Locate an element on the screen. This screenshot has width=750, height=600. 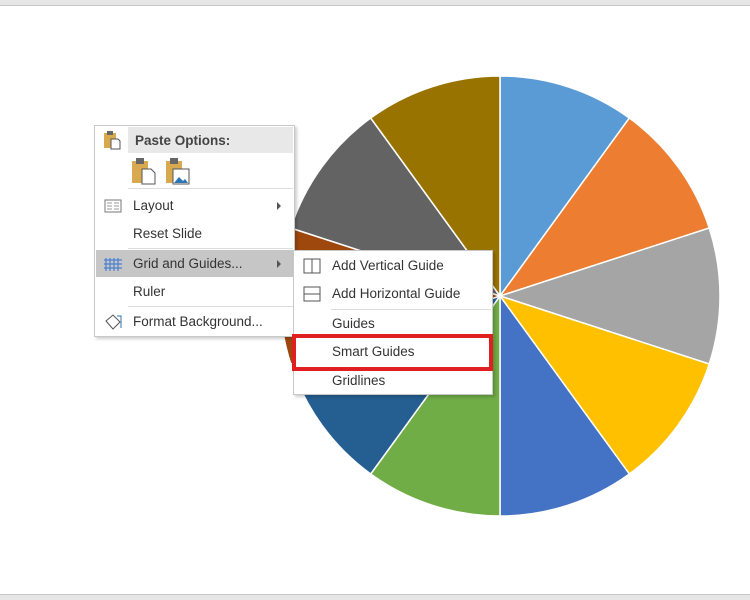
menu-item-layout: Layout is located at coordinates (194, 205).